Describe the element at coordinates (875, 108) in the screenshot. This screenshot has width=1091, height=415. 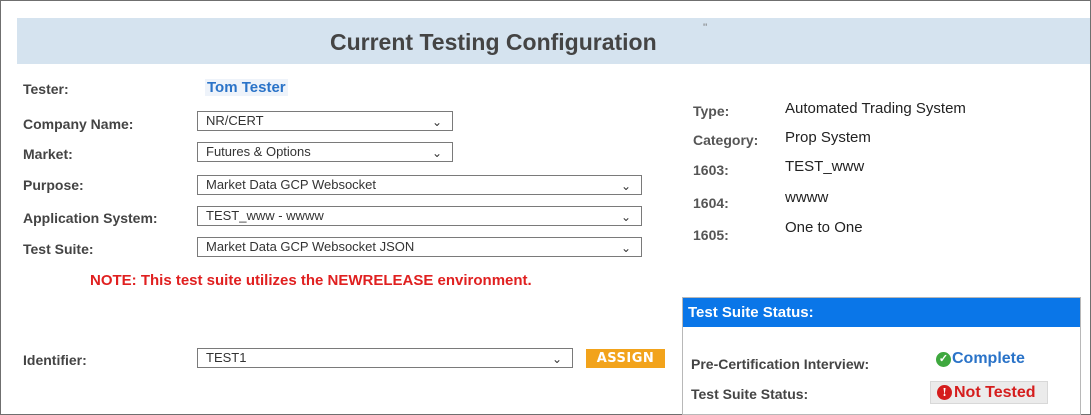
I see `type-value: Automated Trading System` at that location.